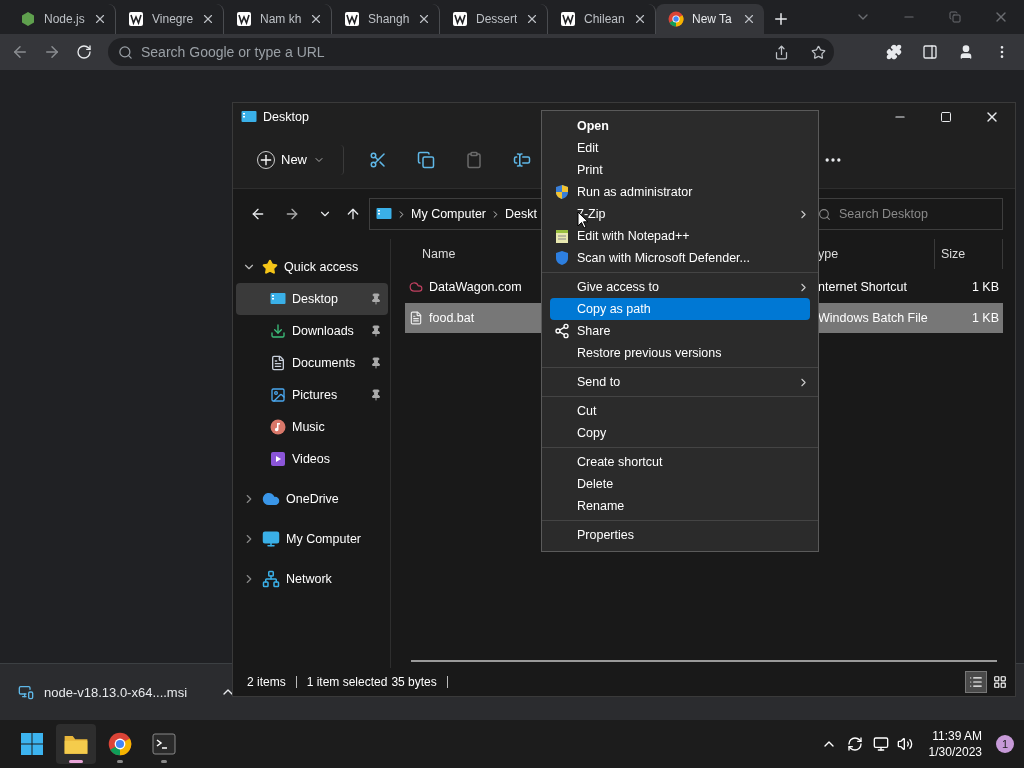 The height and width of the screenshot is (768, 1024). Describe the element at coordinates (873, 318) in the screenshot. I see `file-type: Windows Batch File` at that location.